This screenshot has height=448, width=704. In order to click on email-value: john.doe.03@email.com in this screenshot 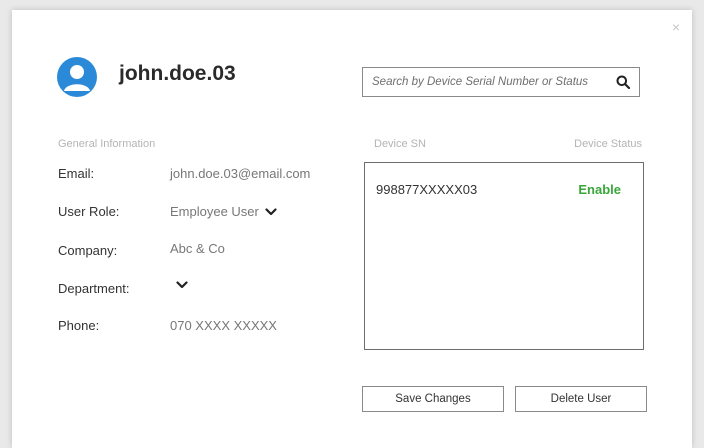, I will do `click(240, 173)`.